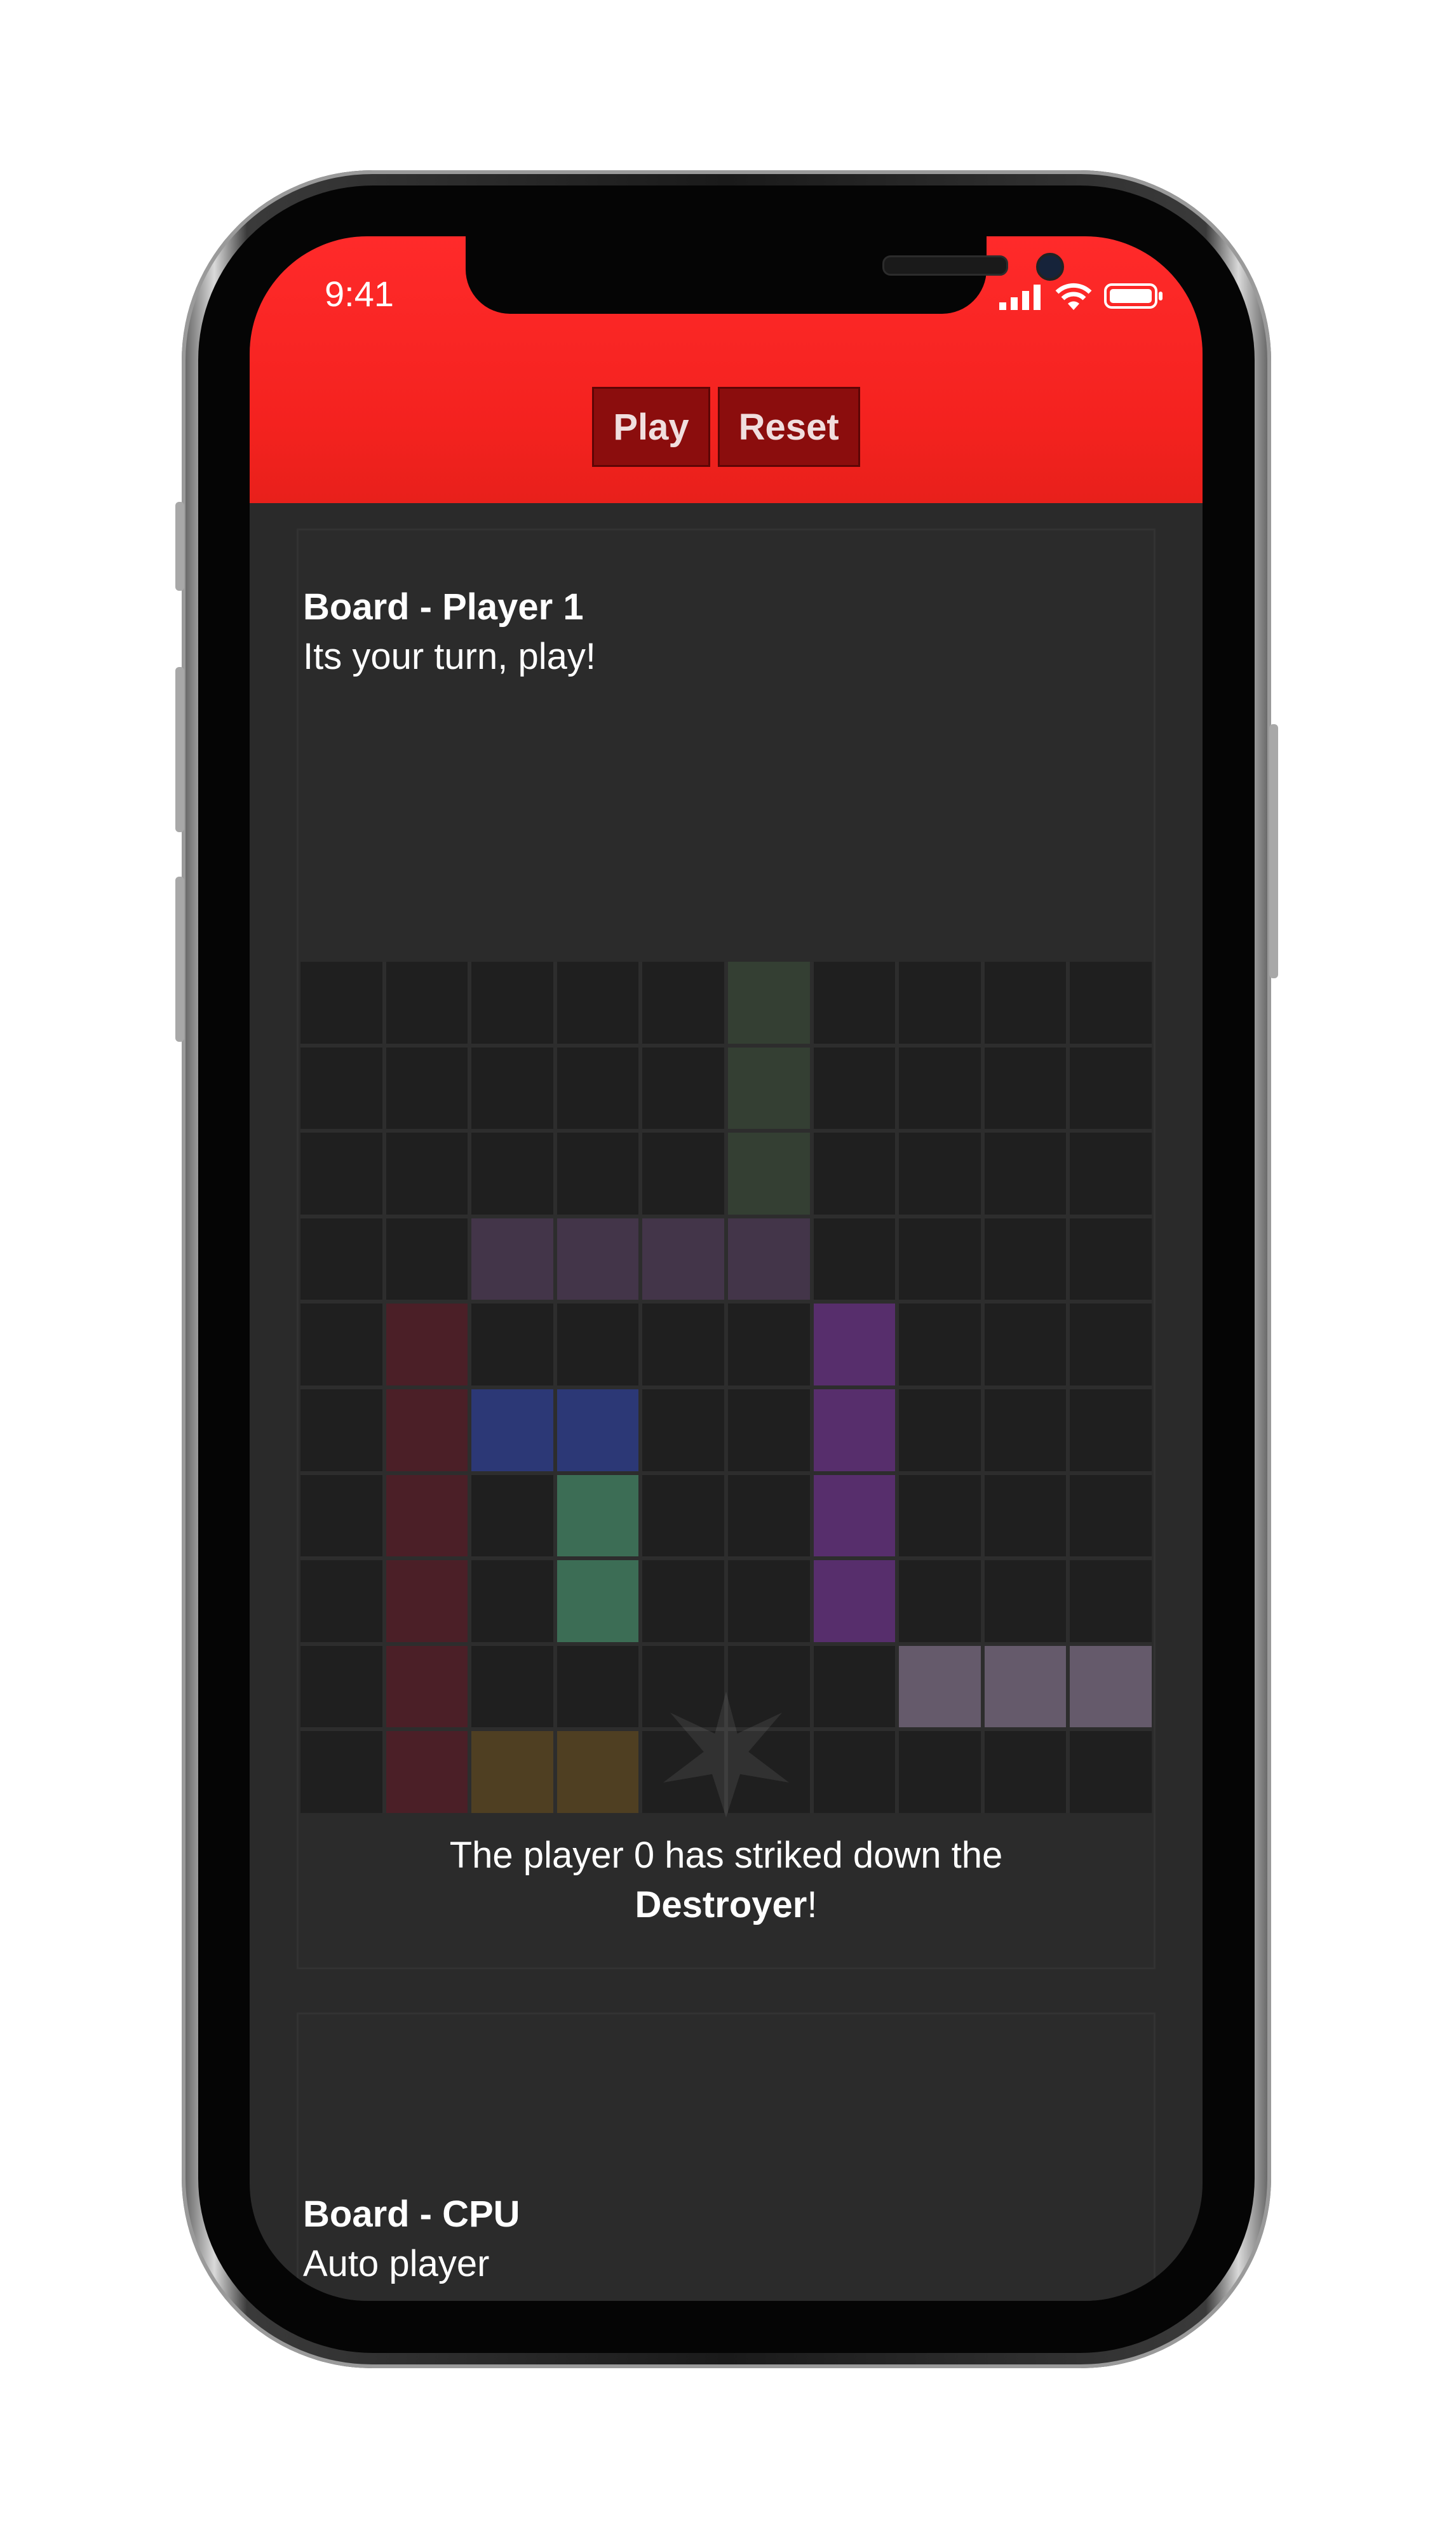 Image resolution: width=1456 pixels, height=2541 pixels. What do you see at coordinates (788, 427) in the screenshot?
I see `reset-button: Reset` at bounding box center [788, 427].